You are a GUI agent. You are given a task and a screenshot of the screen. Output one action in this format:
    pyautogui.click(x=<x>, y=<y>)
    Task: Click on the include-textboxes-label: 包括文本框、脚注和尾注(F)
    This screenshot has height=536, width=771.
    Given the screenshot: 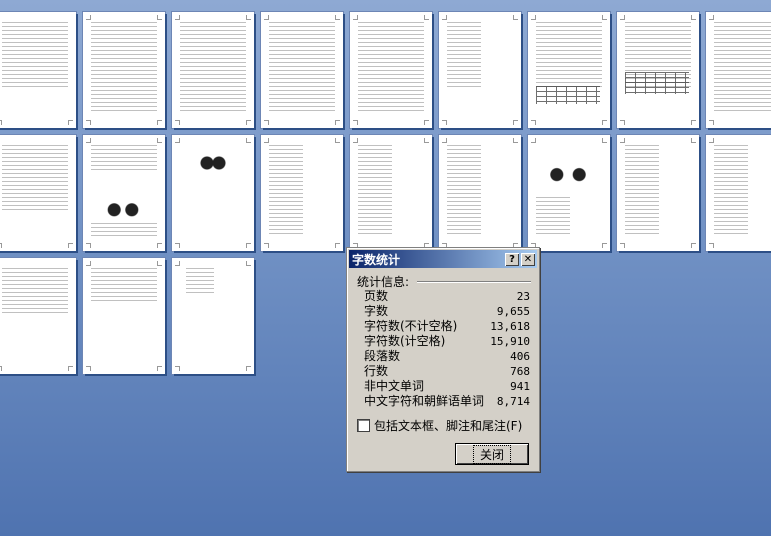 What is the action you would take?
    pyautogui.click(x=448, y=426)
    